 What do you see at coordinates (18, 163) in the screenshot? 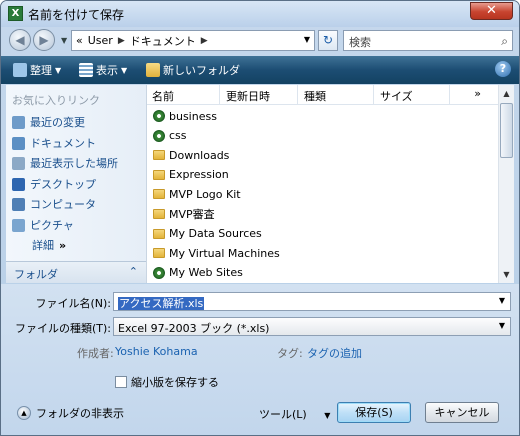
I see `recent-places-icon` at bounding box center [18, 163].